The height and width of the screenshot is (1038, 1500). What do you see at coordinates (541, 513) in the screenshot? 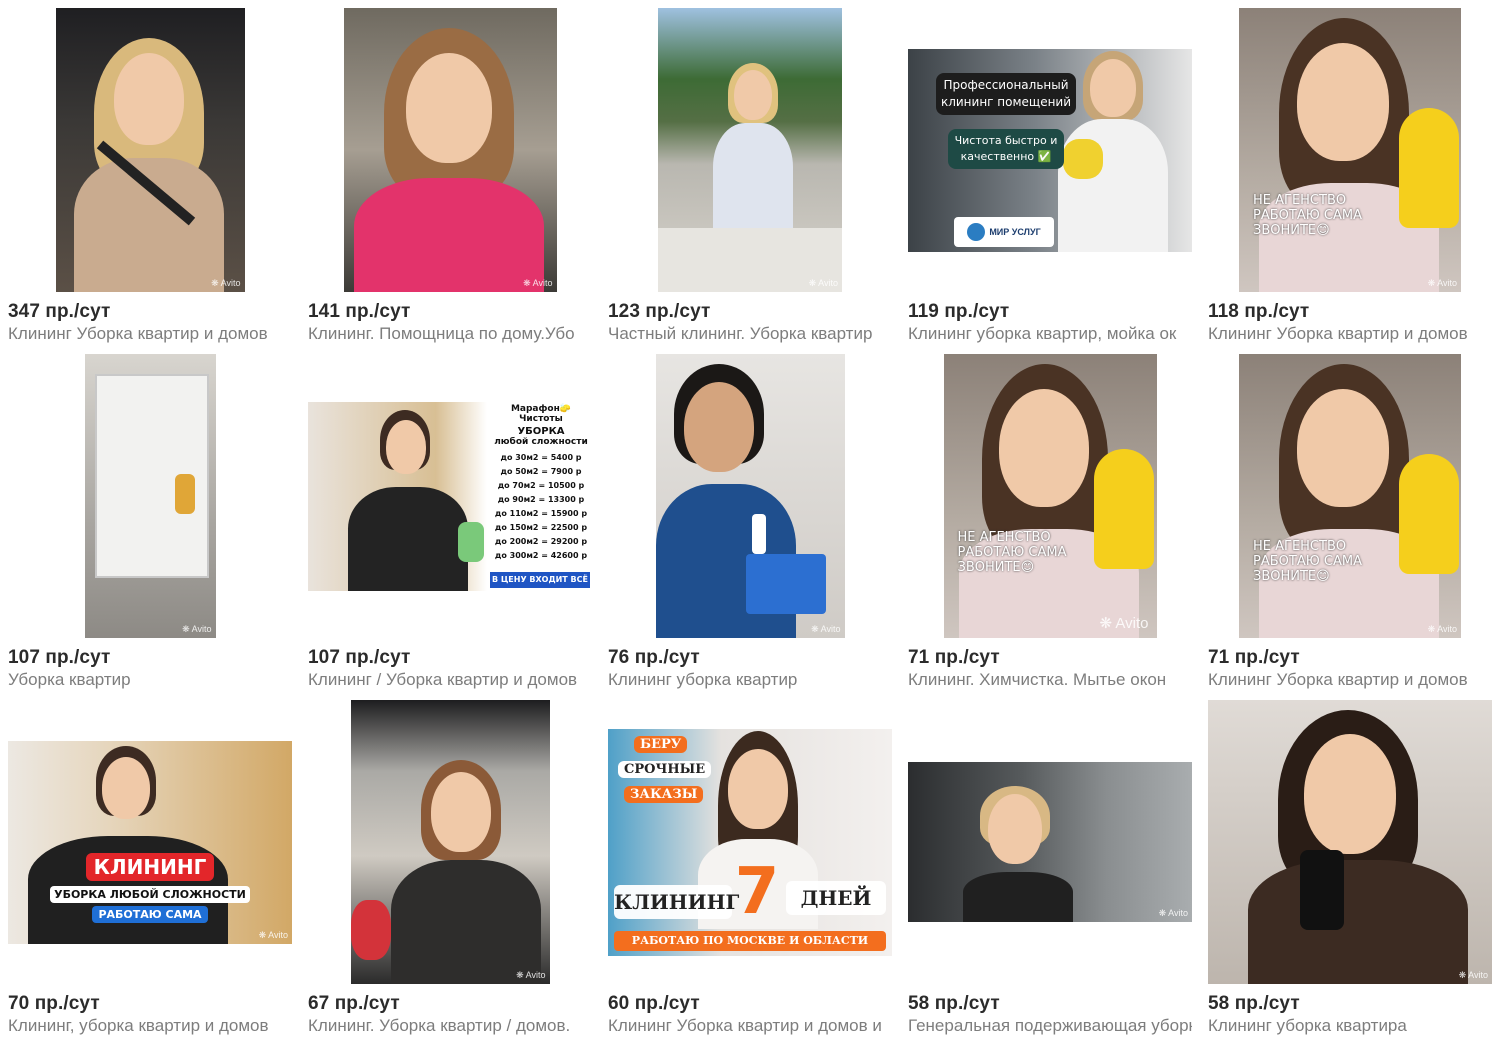
I see `price-row: до 110м2 = 15900 р` at bounding box center [541, 513].